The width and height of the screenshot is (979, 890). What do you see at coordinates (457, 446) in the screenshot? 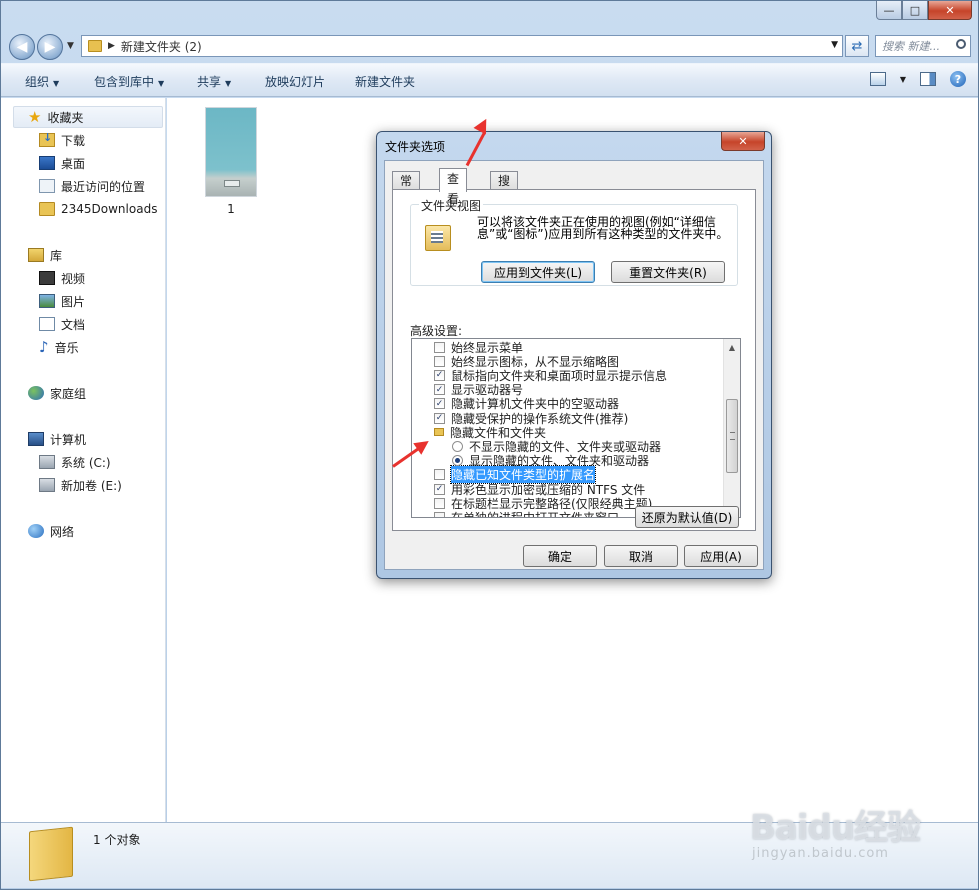
I see `radio-unselected-icon` at bounding box center [457, 446].